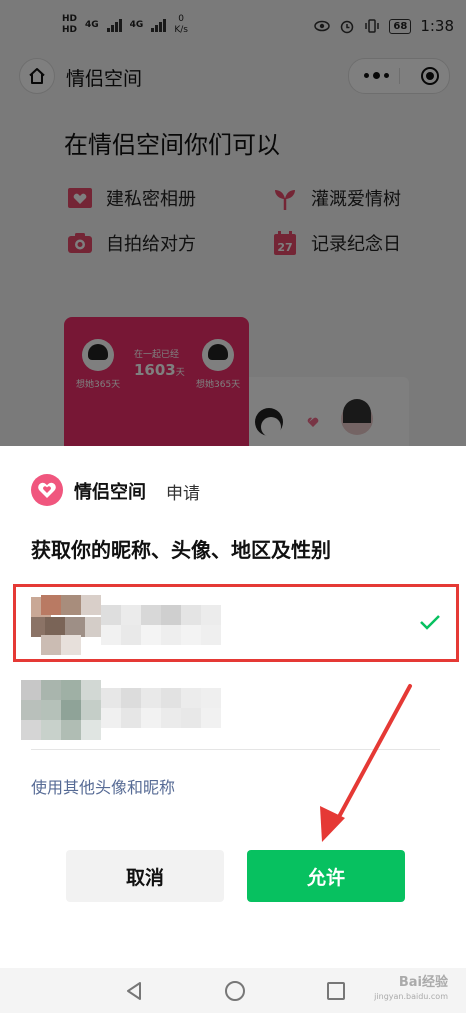  I want to click on app-name: 情侣空间, so click(110, 492).